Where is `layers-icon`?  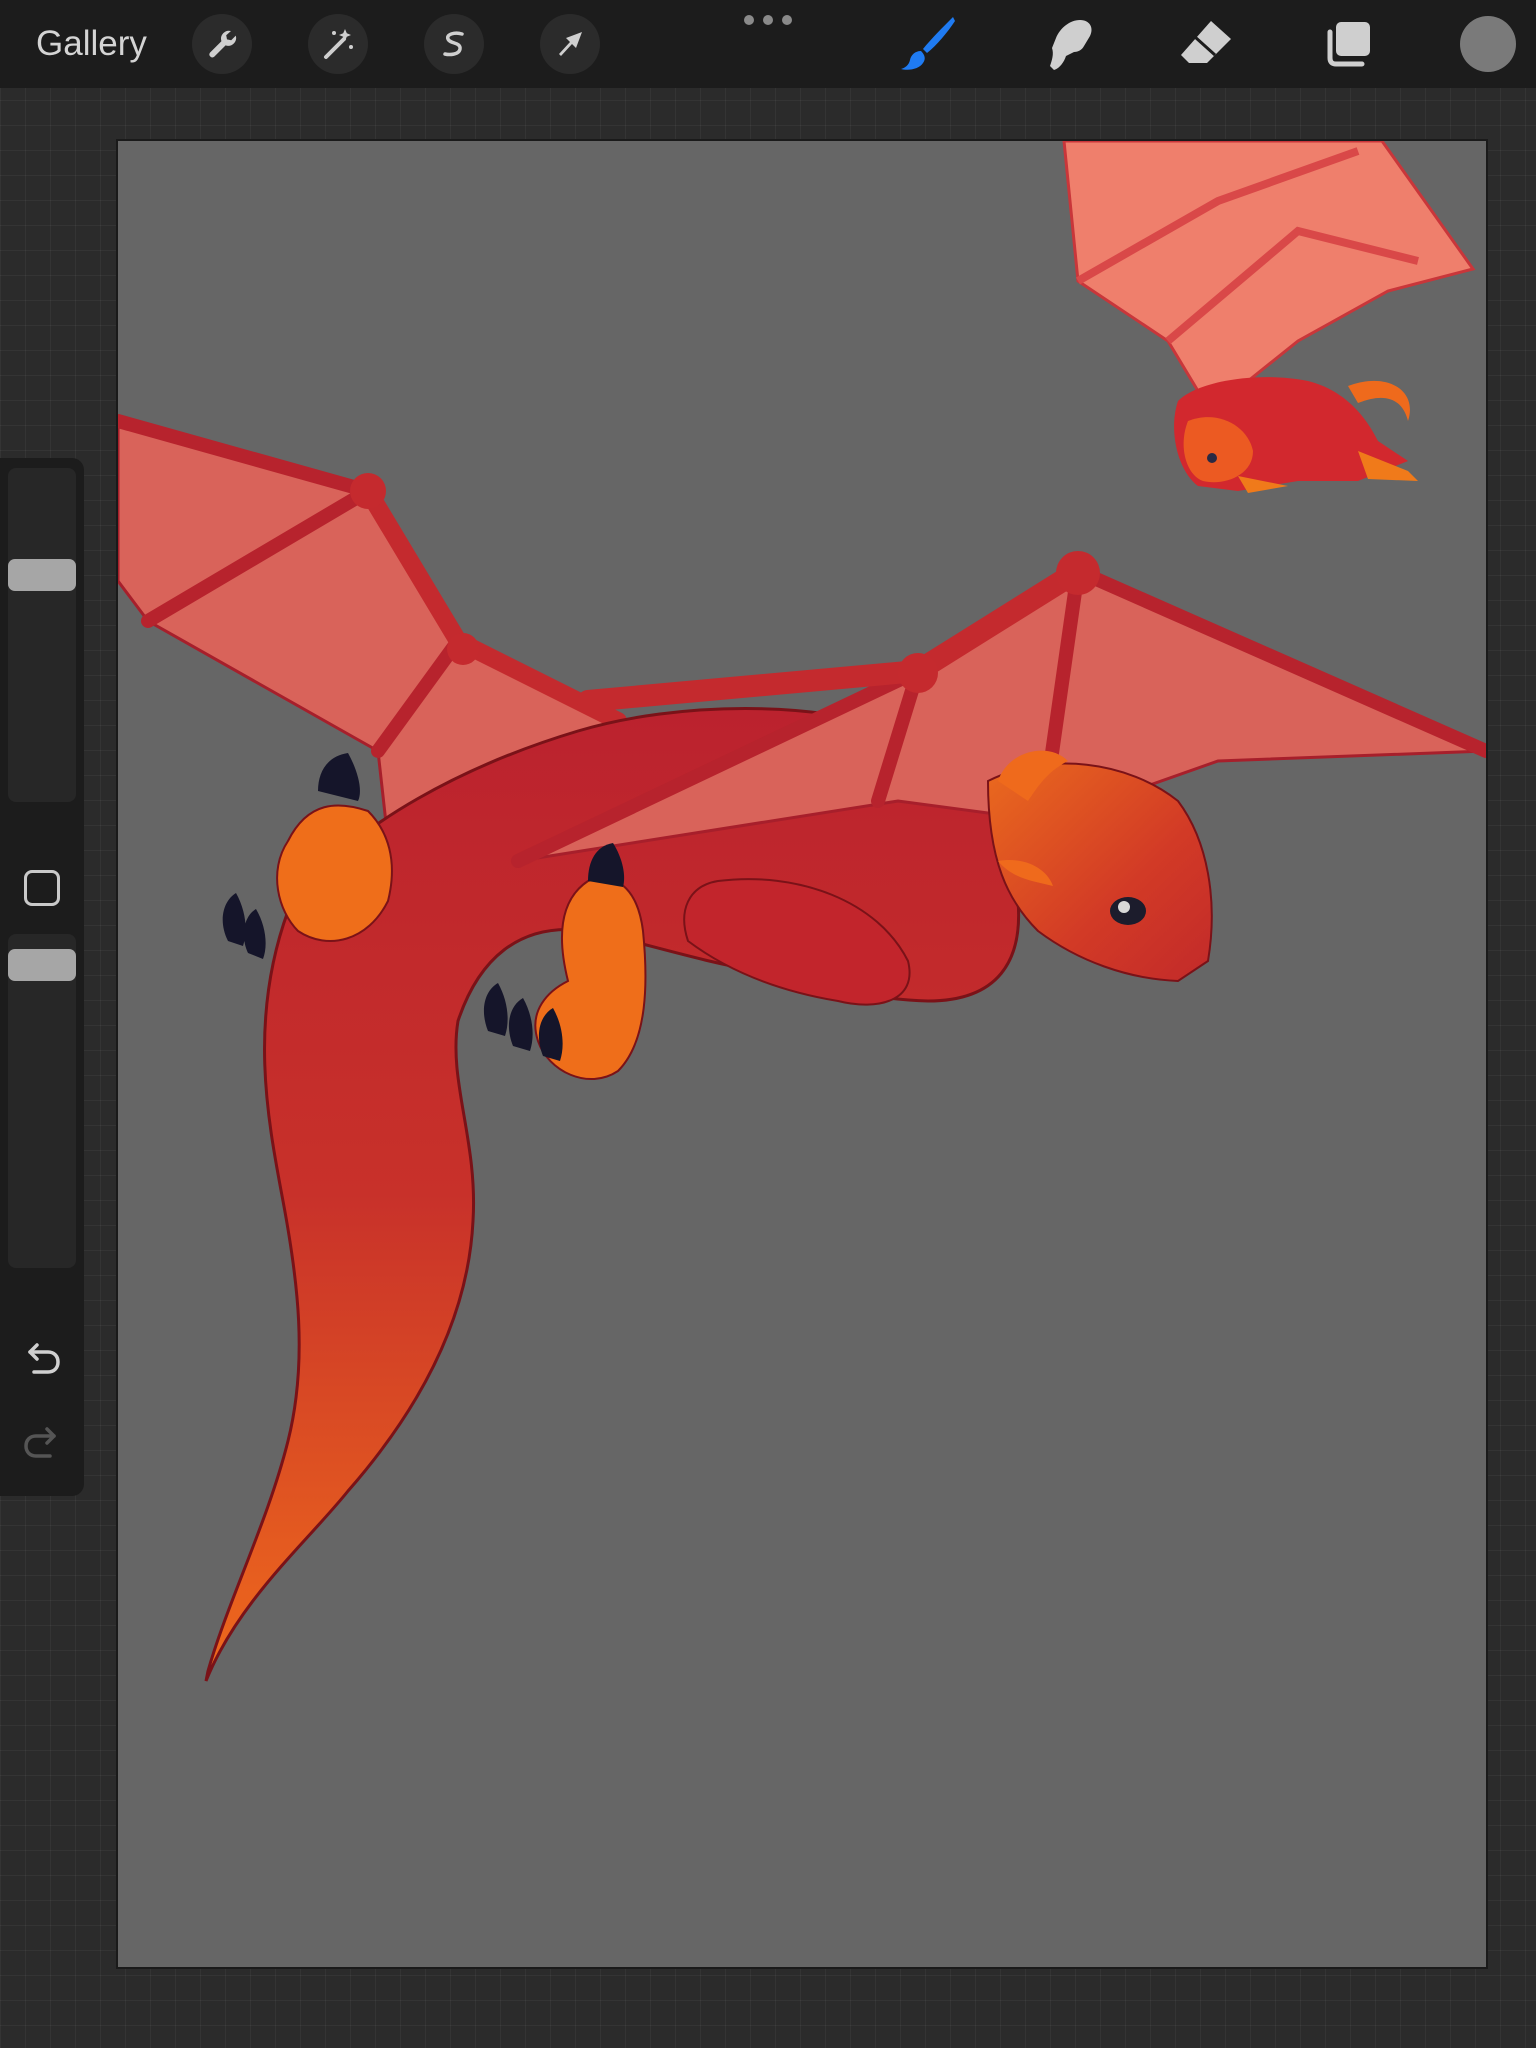
layers-icon is located at coordinates (1348, 44).